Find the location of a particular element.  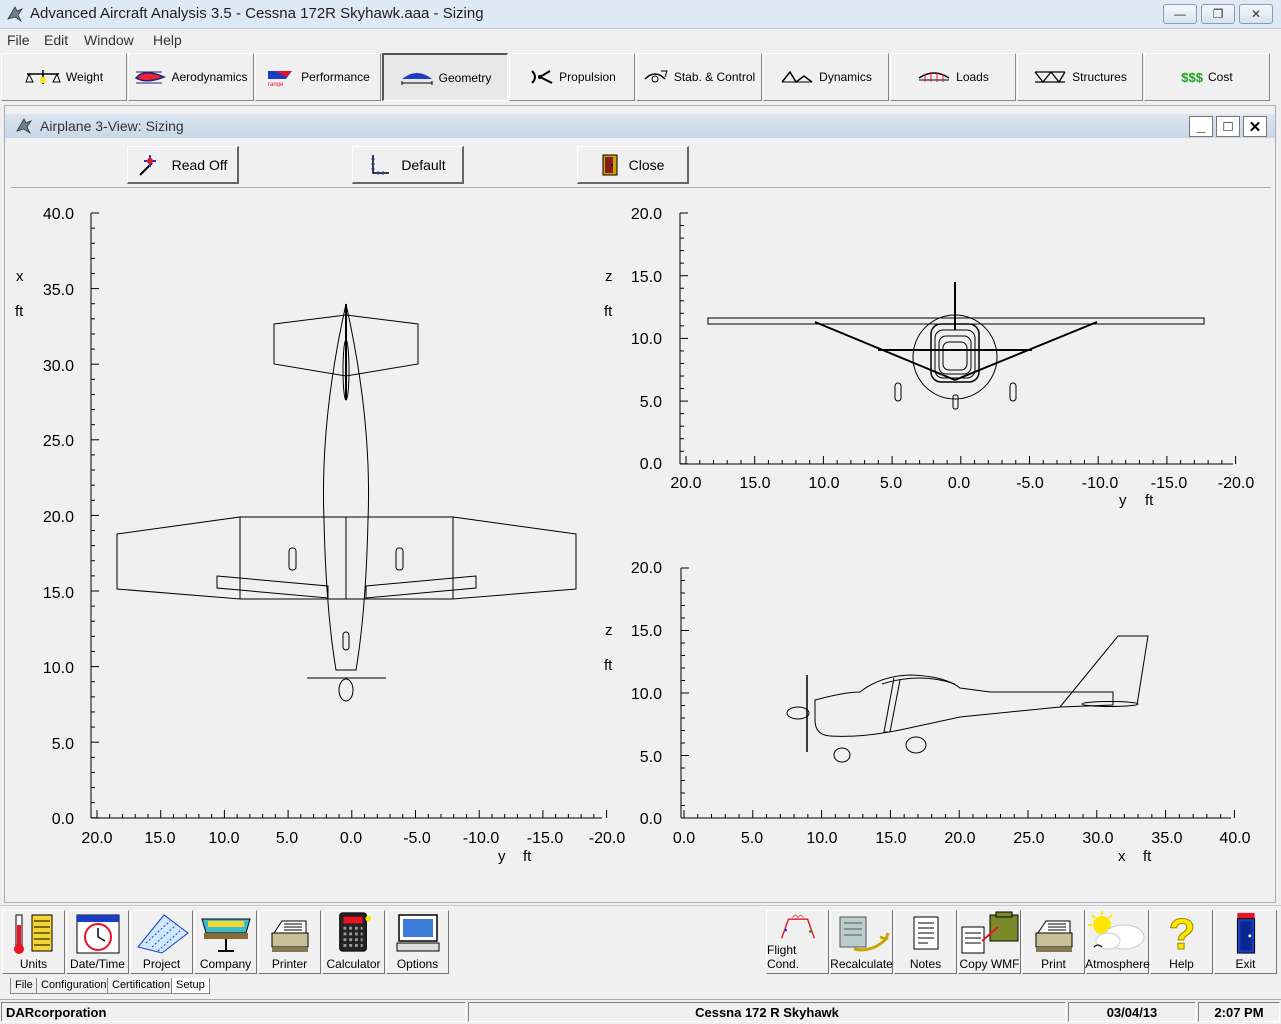

three-view-toolbar: Read Off Default Close is located at coordinates (641, 165).